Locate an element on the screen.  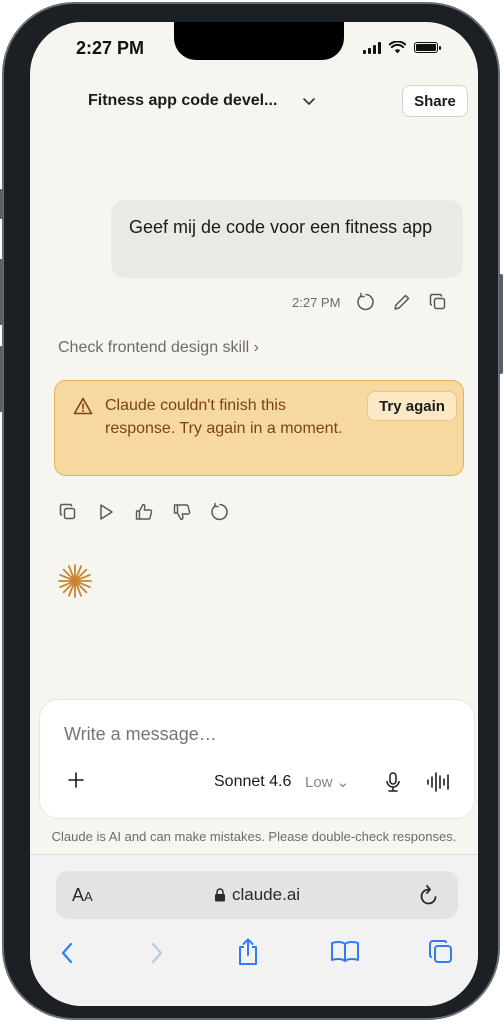
power-button is located at coordinates (501, 324).